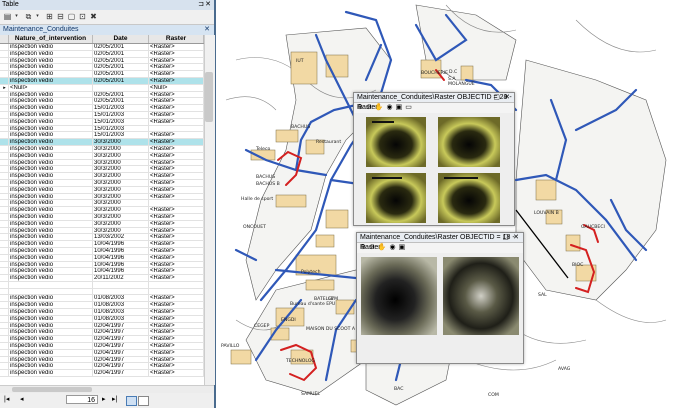  What do you see at coordinates (7, 16) in the screenshot?
I see `table-options-icon: ▤` at bounding box center [7, 16].